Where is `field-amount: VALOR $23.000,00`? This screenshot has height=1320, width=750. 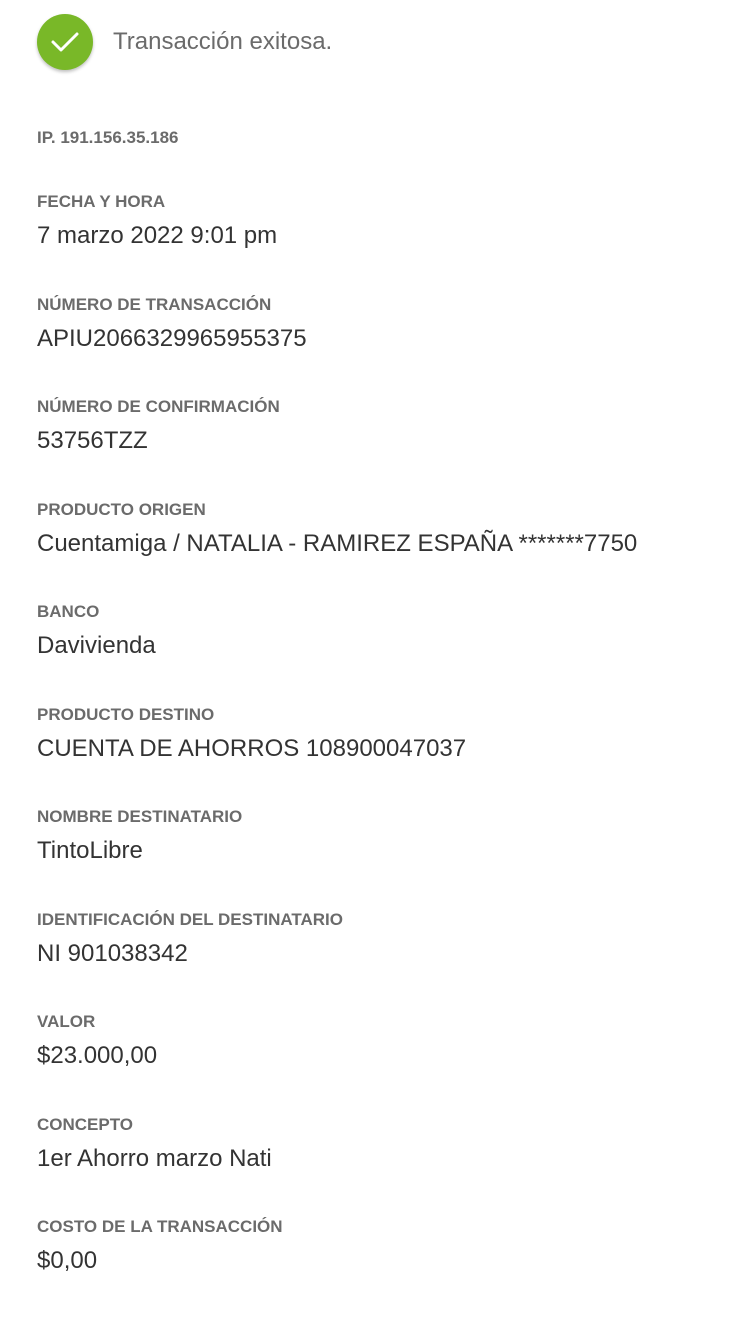 field-amount: VALOR $23.000,00 is located at coordinates (387, 1063).